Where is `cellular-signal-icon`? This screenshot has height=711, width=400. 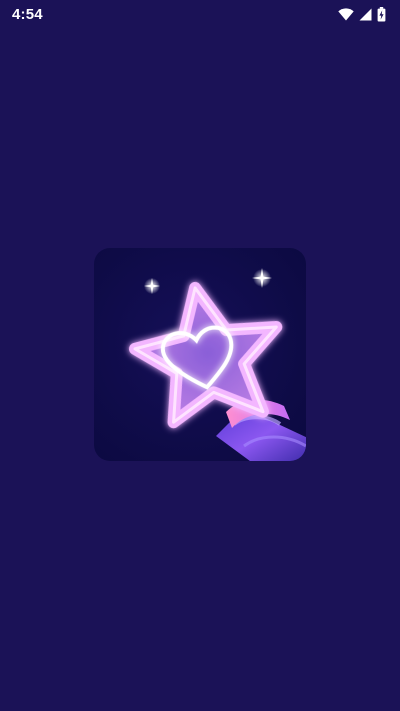 cellular-signal-icon is located at coordinates (365, 14).